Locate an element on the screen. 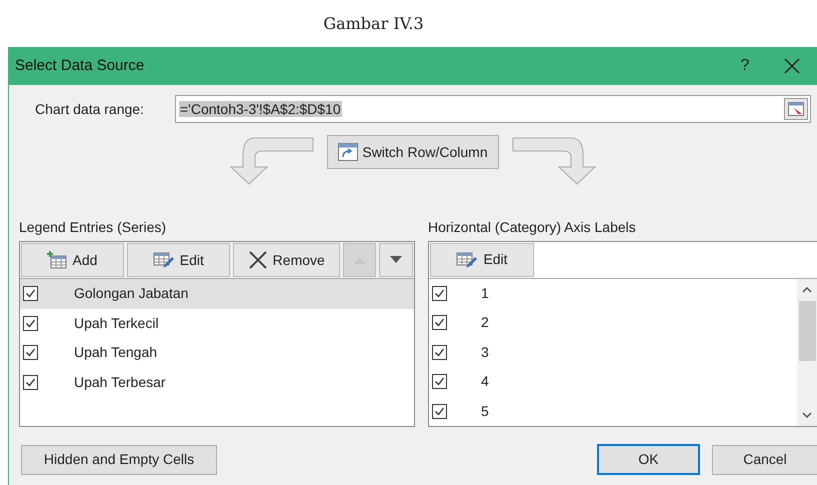 This screenshot has width=817, height=485. down-arrow-icon is located at coordinates (396, 260).